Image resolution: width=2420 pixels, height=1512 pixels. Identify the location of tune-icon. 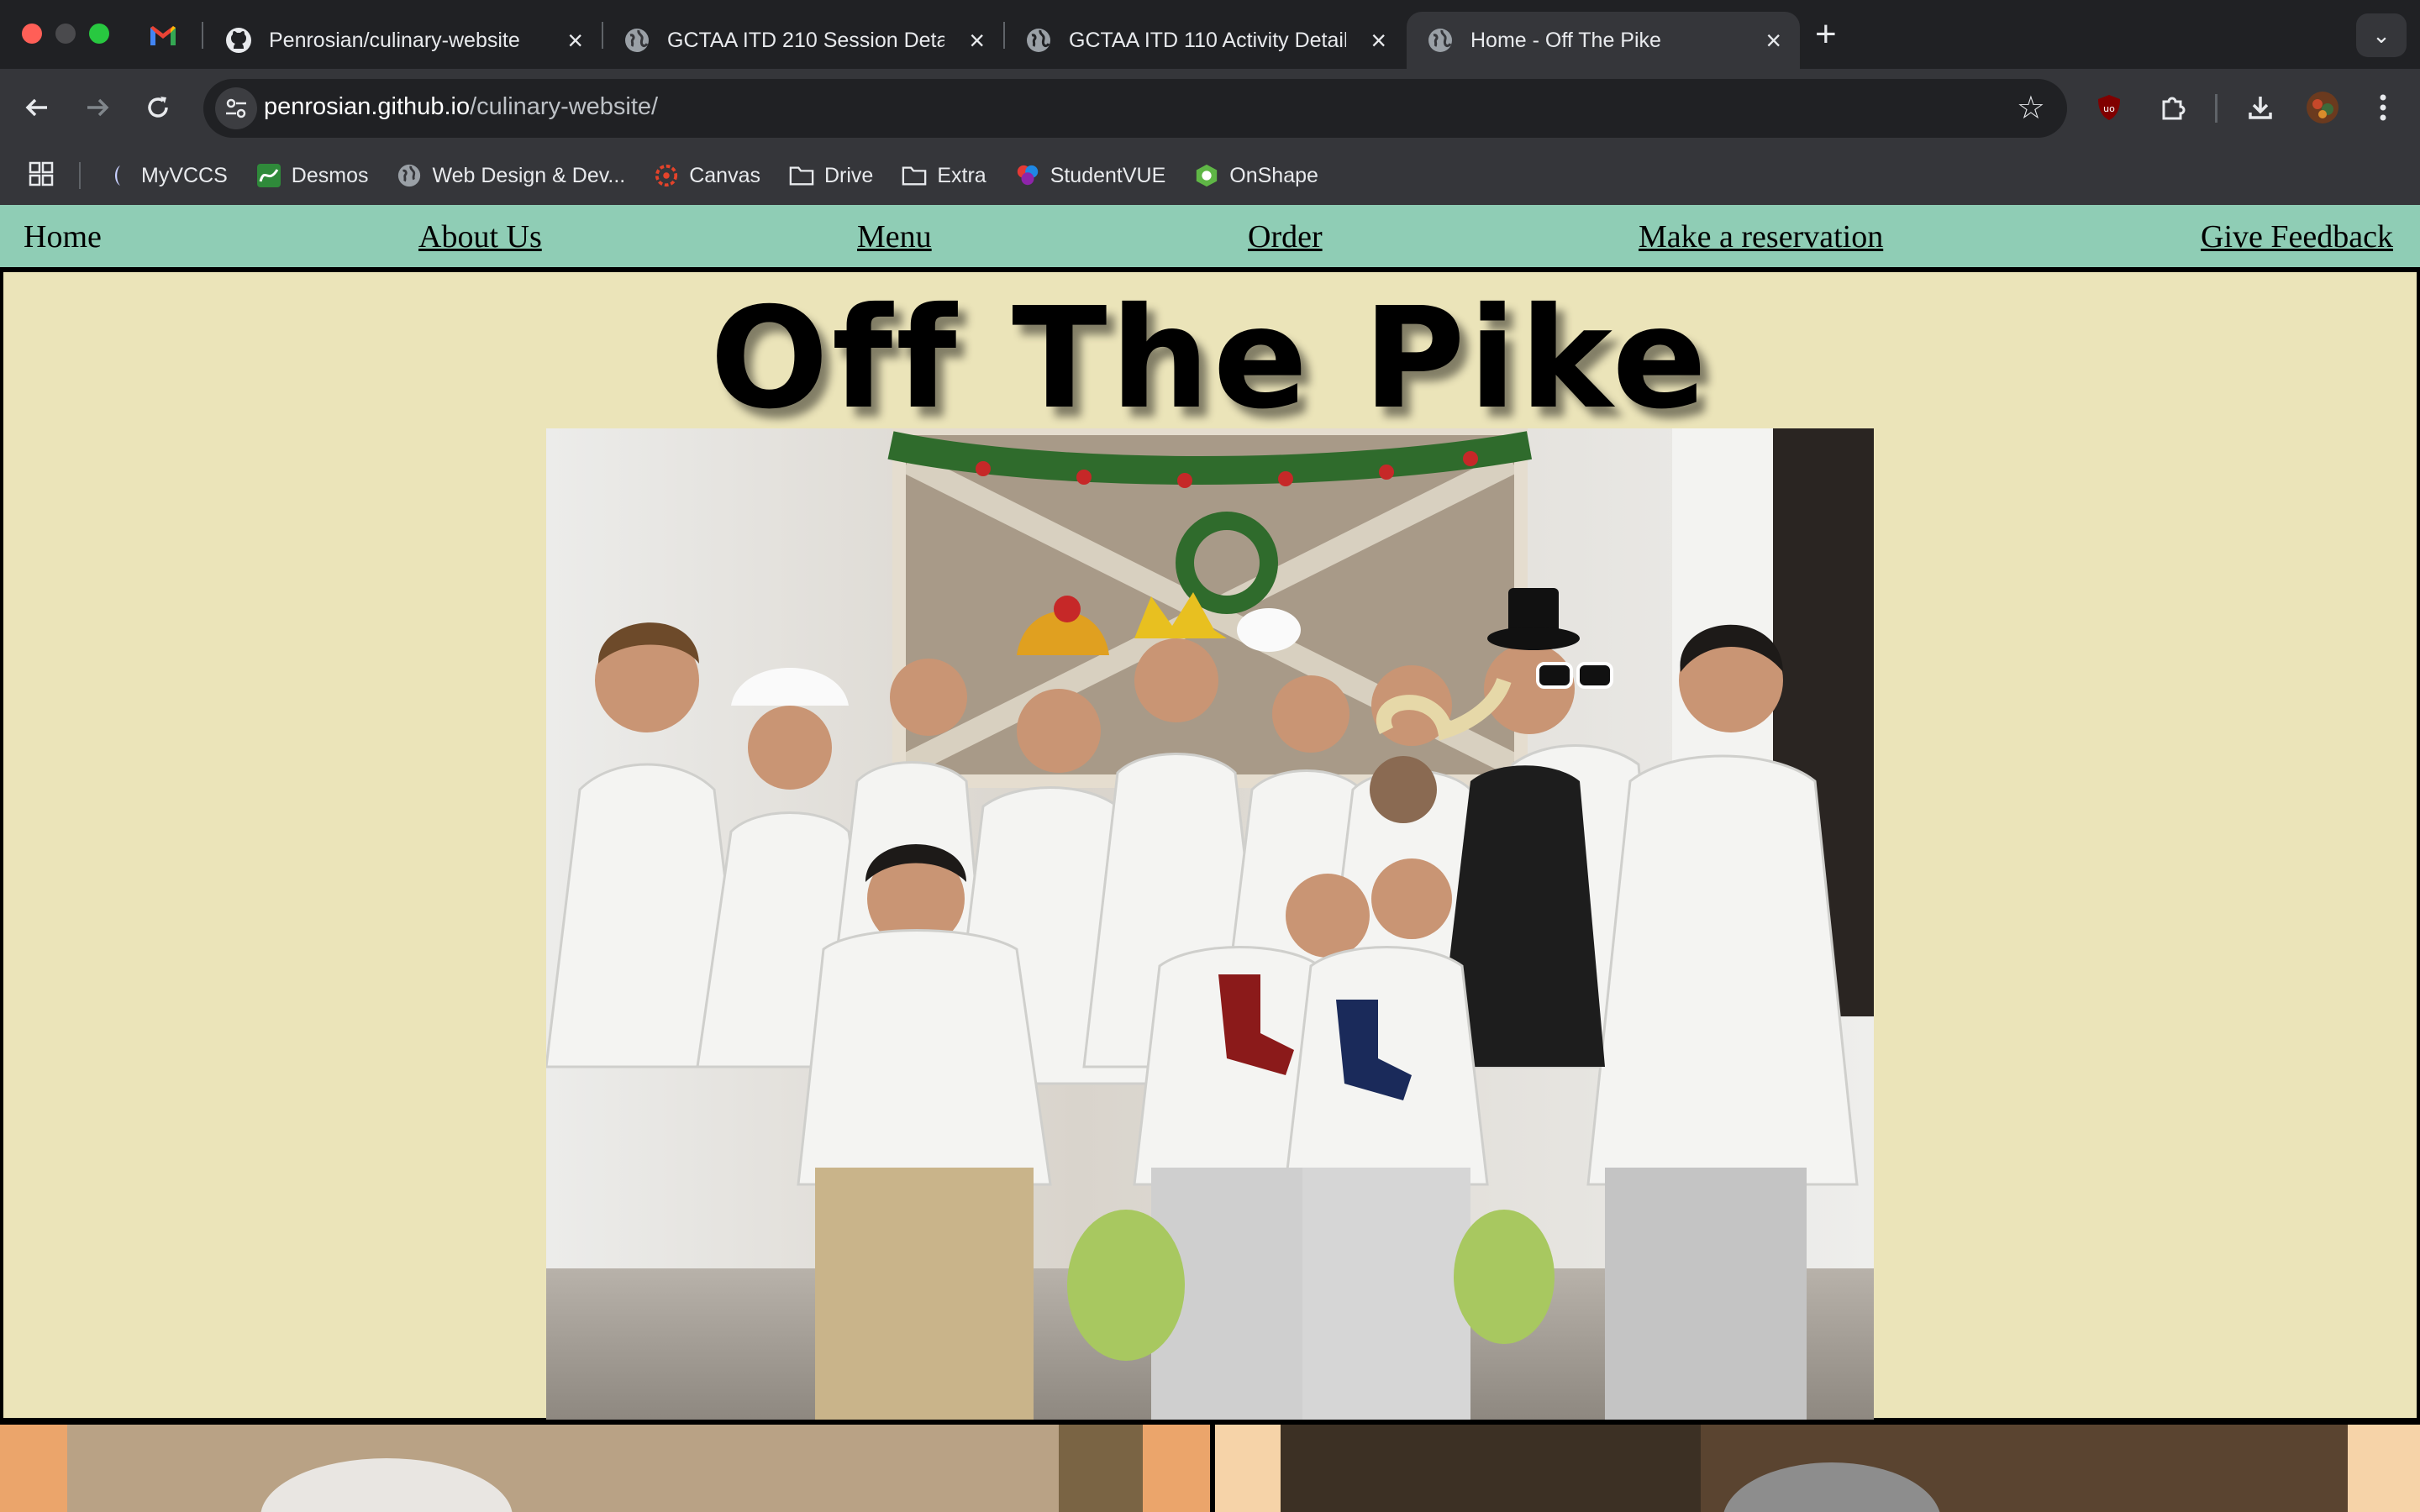
(236, 108).